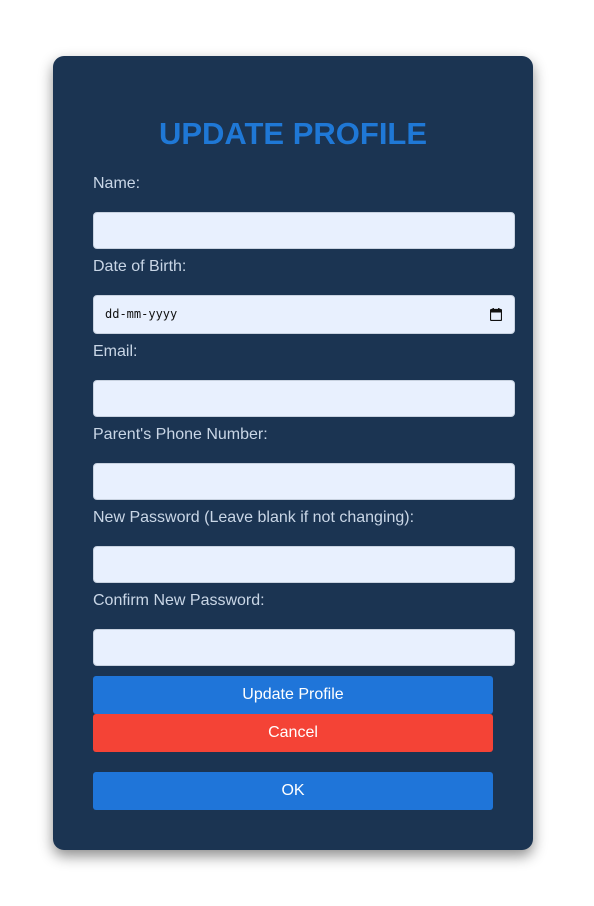 The width and height of the screenshot is (594, 906). Describe the element at coordinates (141, 314) in the screenshot. I see `date-of-birth-placeholder: dd-mm-yyyy` at that location.